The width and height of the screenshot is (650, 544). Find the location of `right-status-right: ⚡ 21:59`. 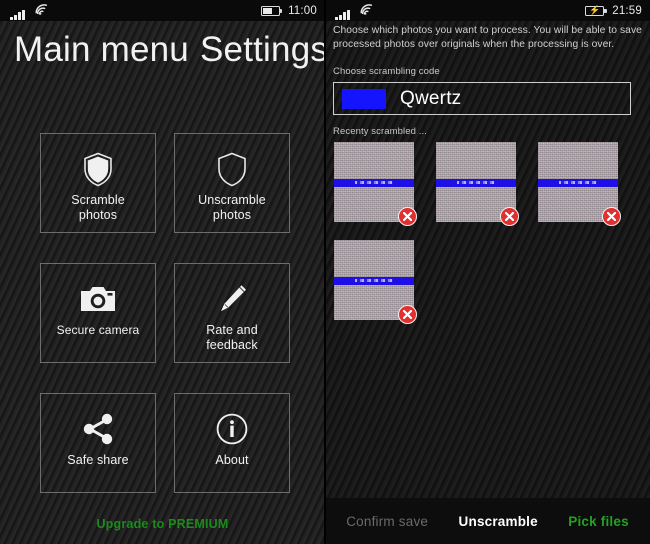

right-status-right: ⚡ 21:59 is located at coordinates (613, 11).